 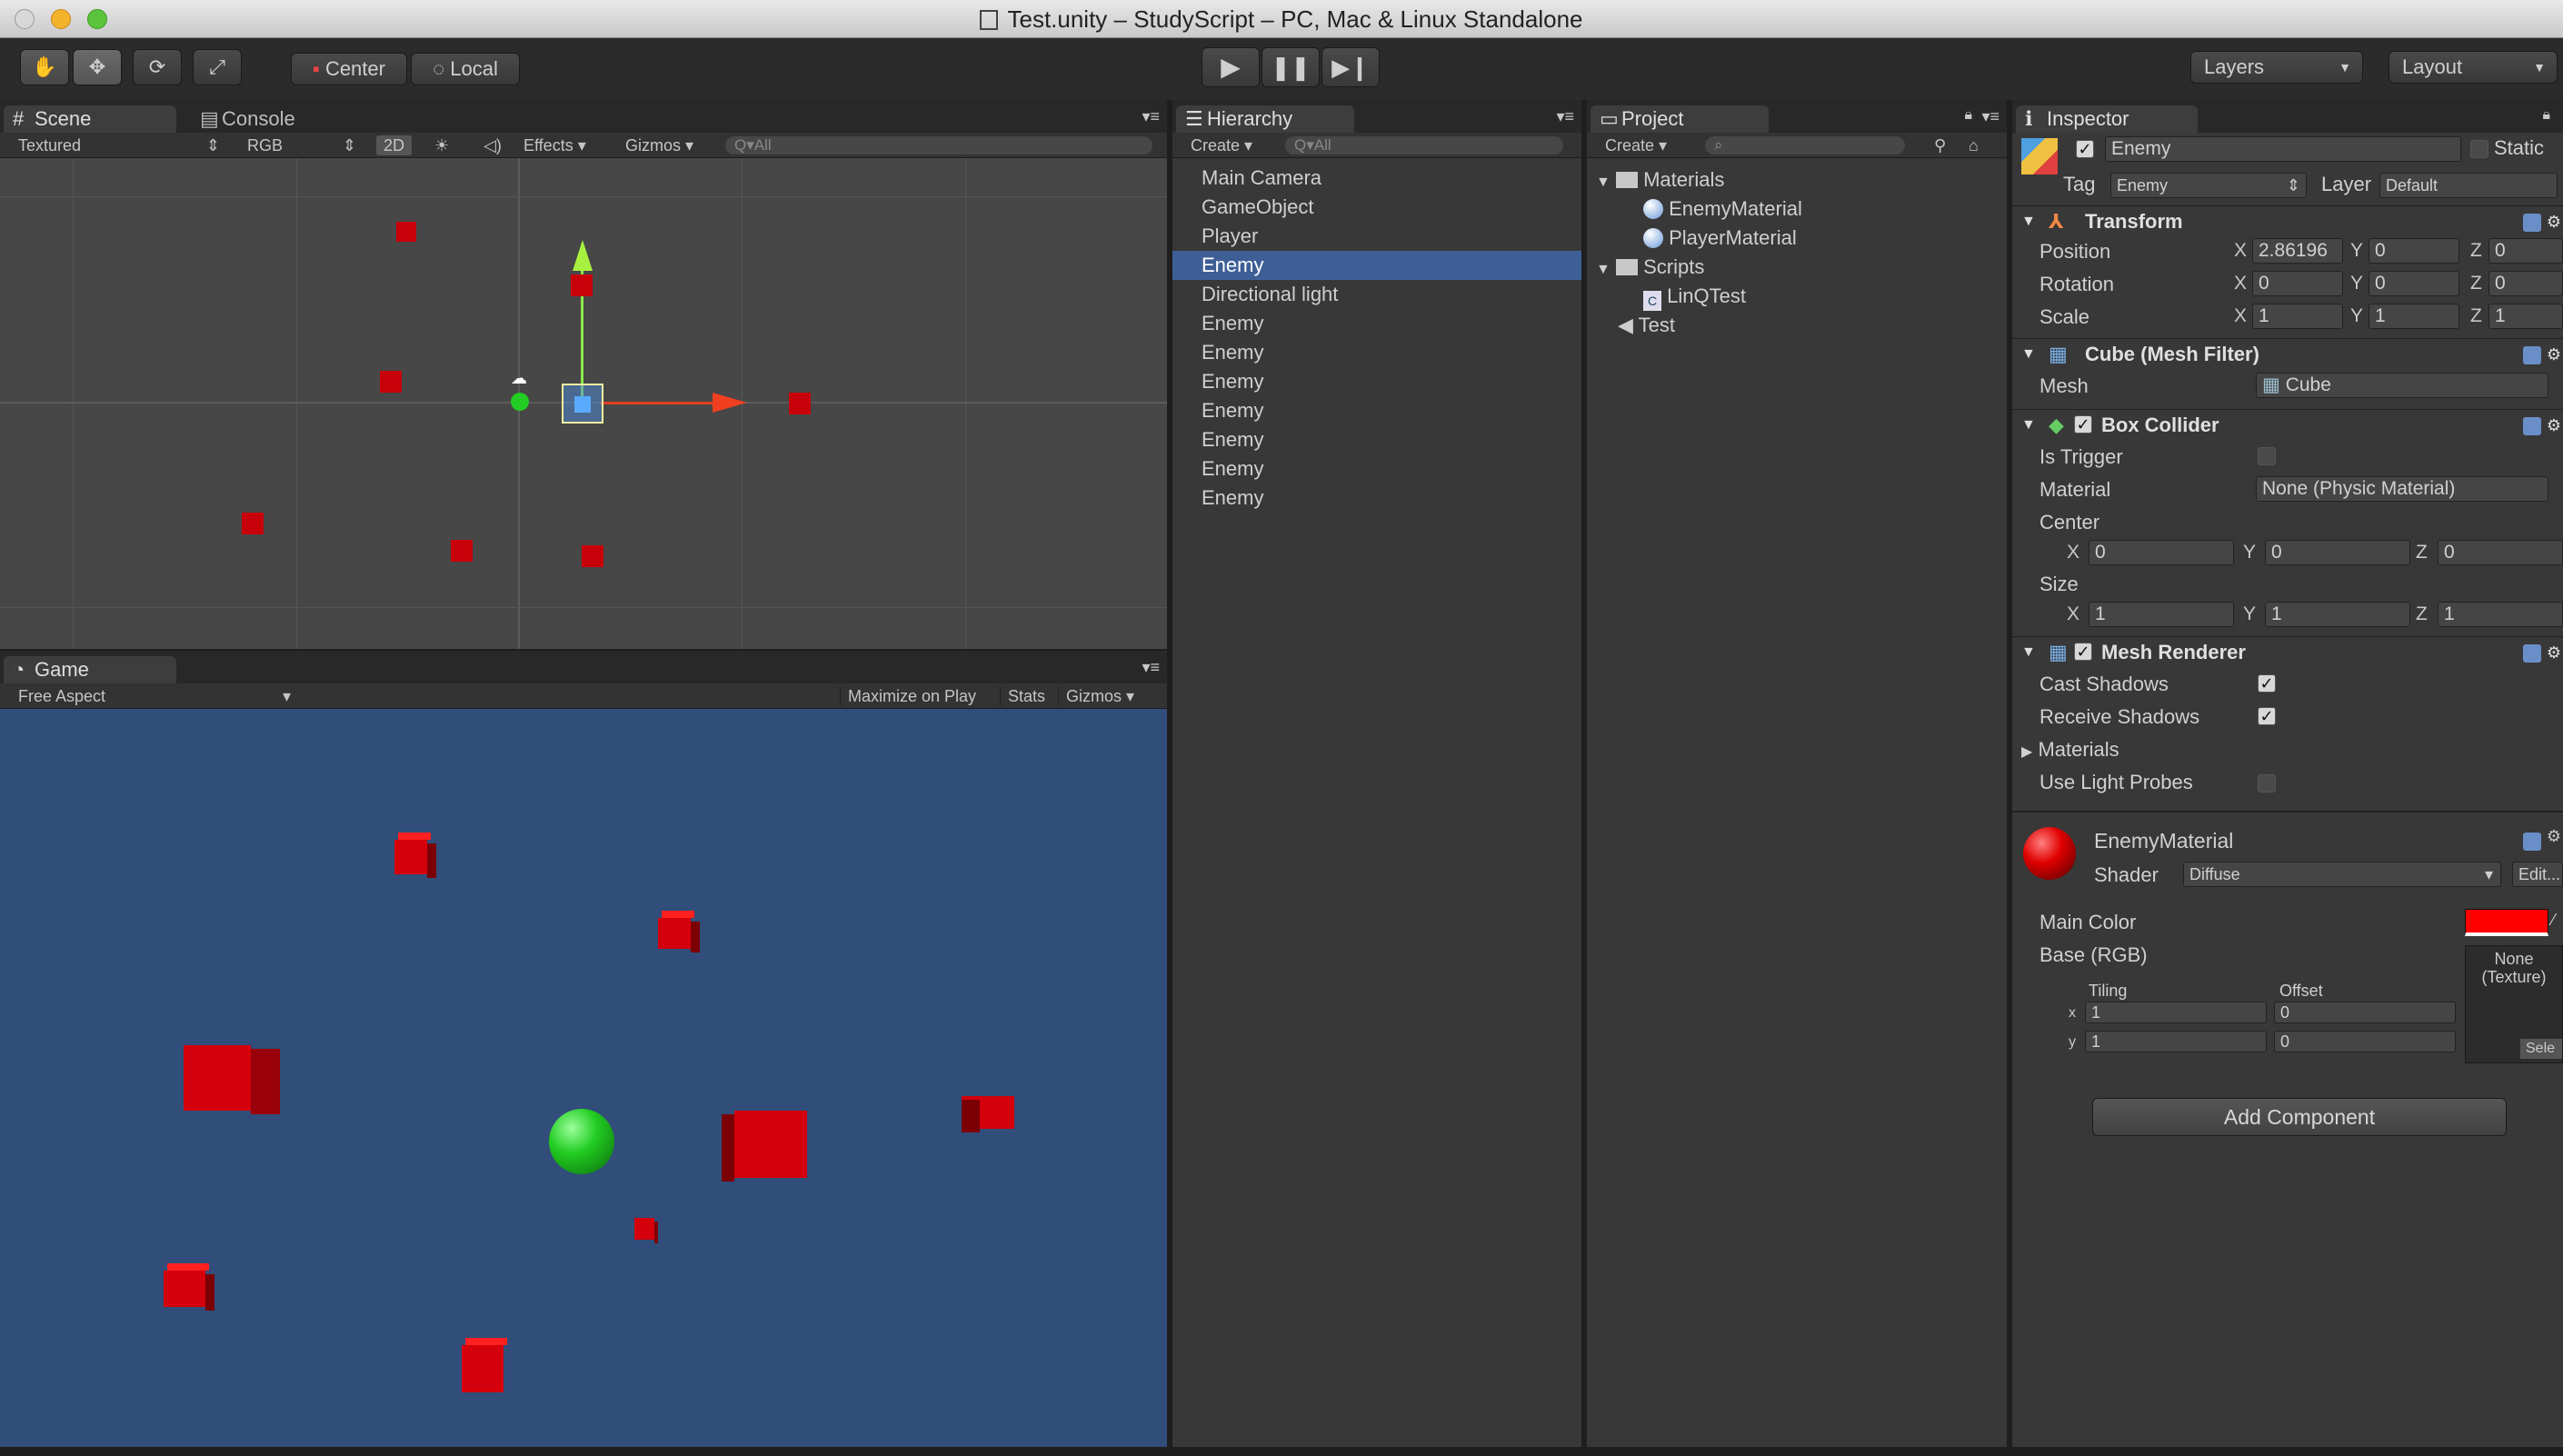 I want to click on mesh-filter-header: ▼ ▦ Cube (Mesh Filter) ⚙, so click(x=2287, y=353).